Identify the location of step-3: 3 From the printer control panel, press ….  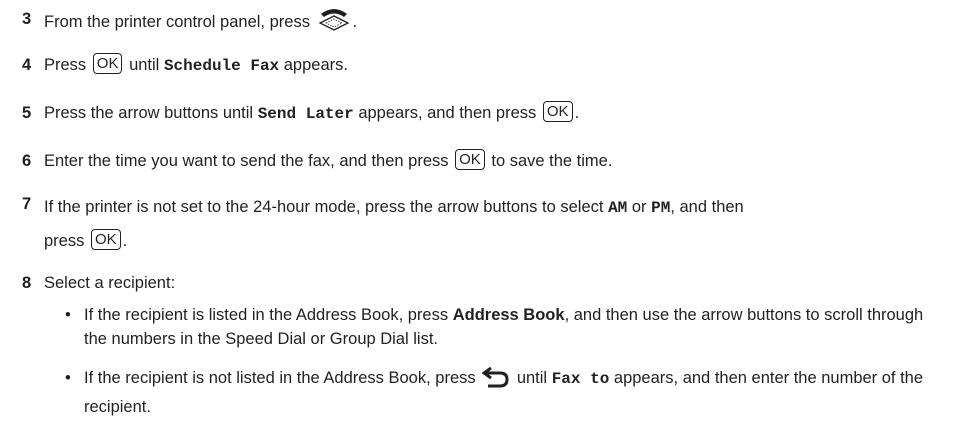
(484, 23).